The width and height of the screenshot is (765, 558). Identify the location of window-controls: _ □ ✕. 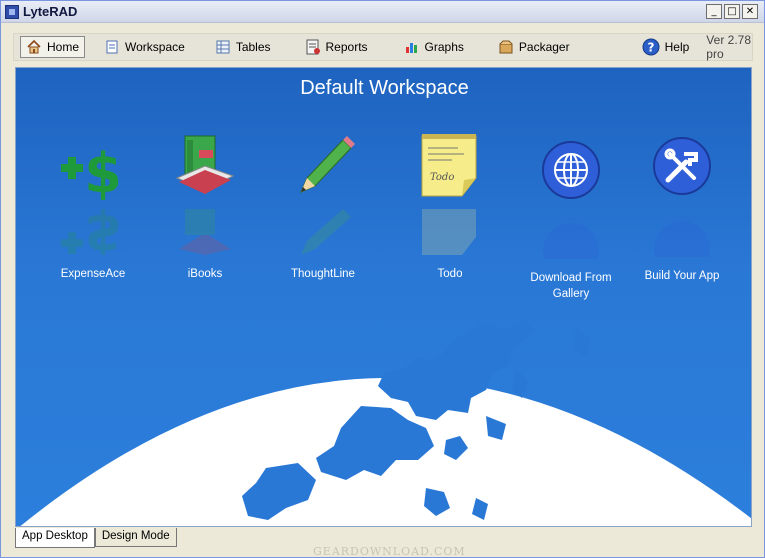
(732, 11).